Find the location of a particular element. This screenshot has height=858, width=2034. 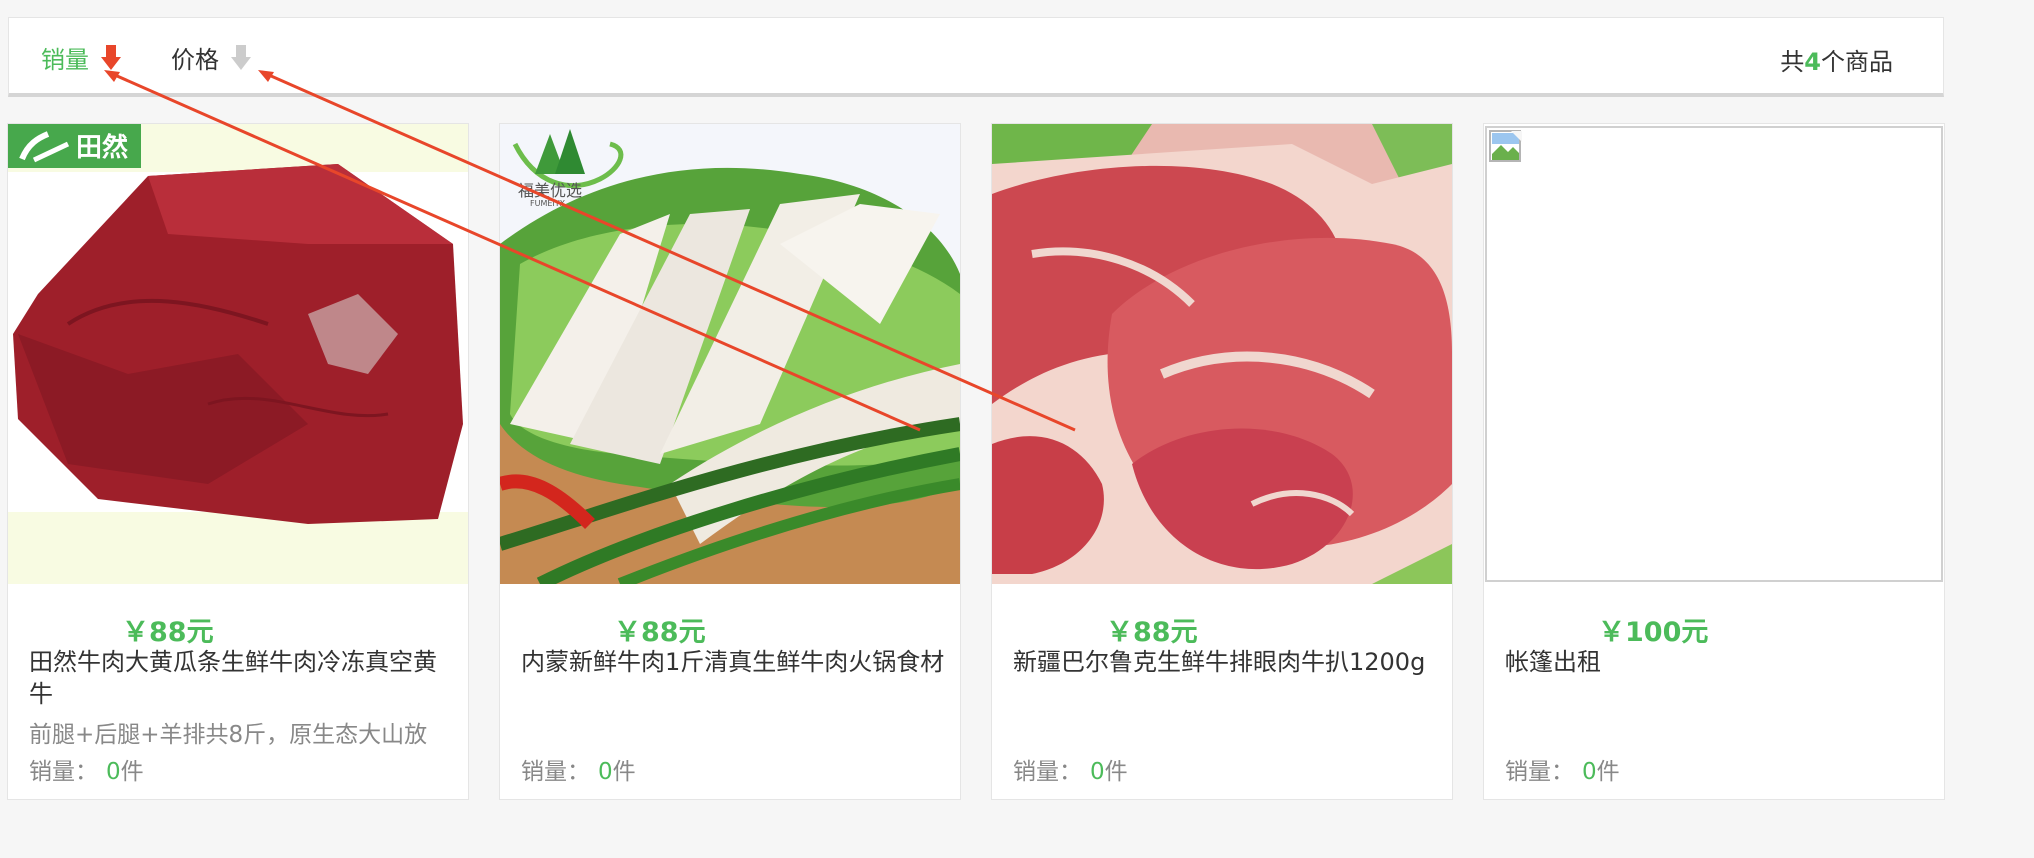

product-title: 帐篷出租 is located at coordinates (1717, 662).